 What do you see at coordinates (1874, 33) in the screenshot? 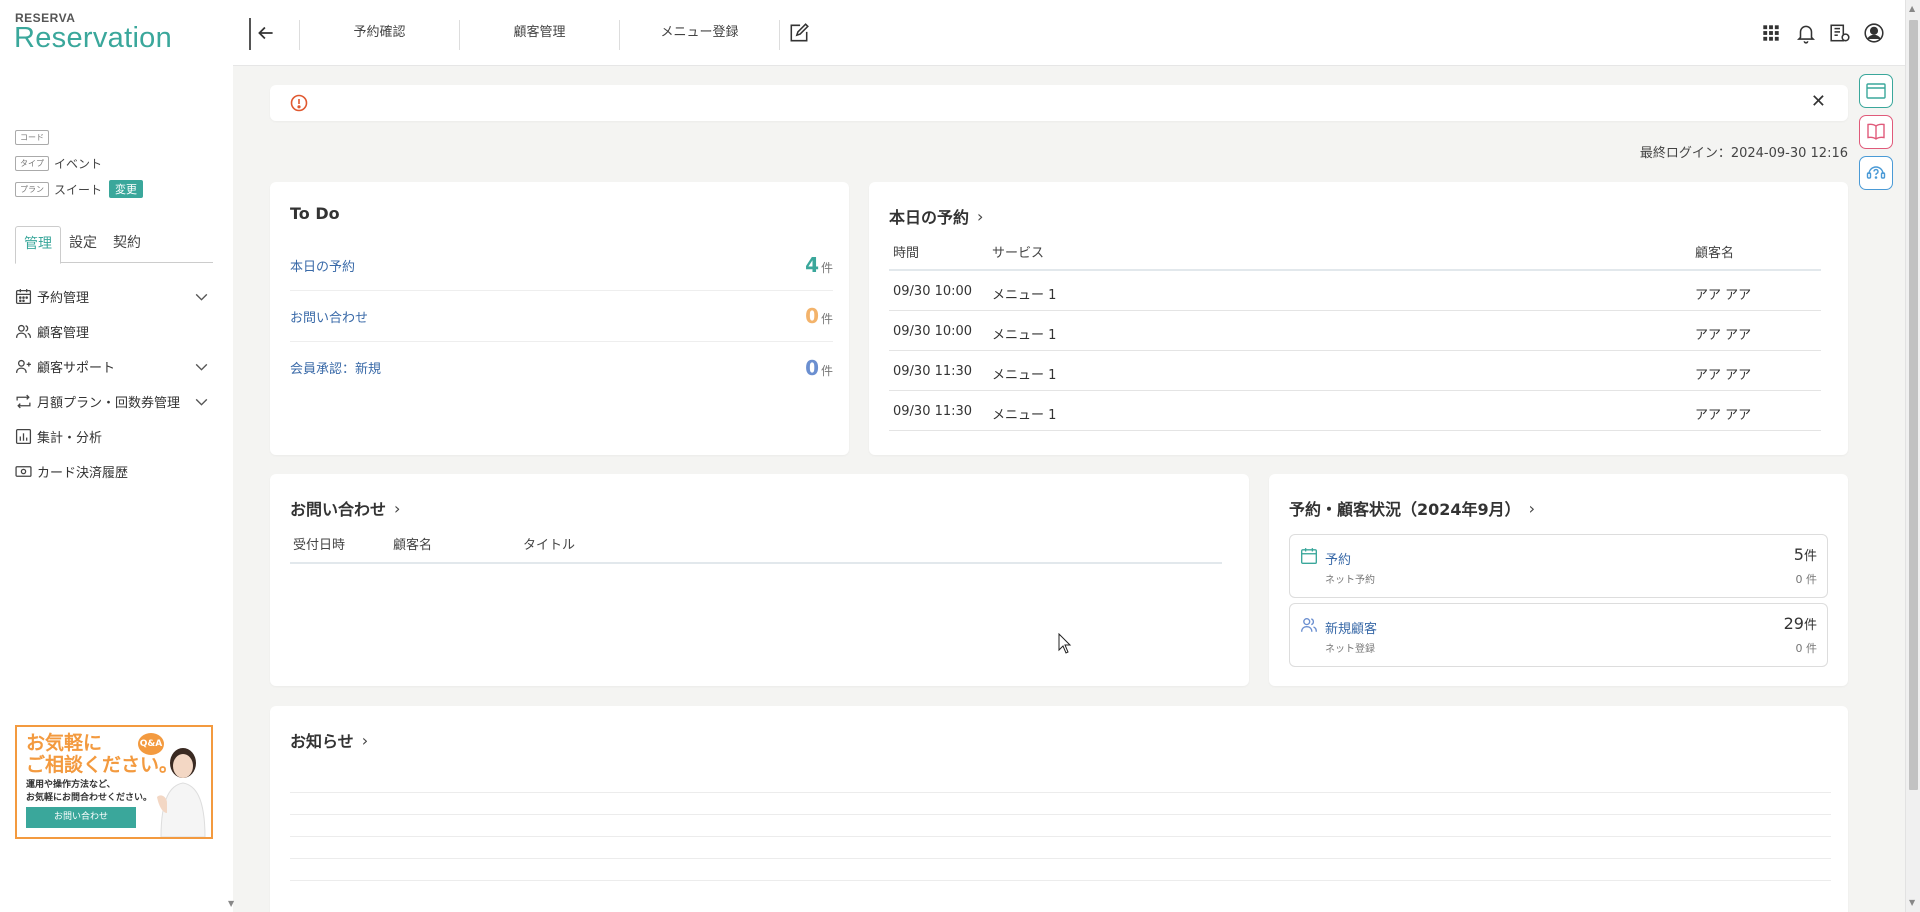
I see `user-avatar-icon` at bounding box center [1874, 33].